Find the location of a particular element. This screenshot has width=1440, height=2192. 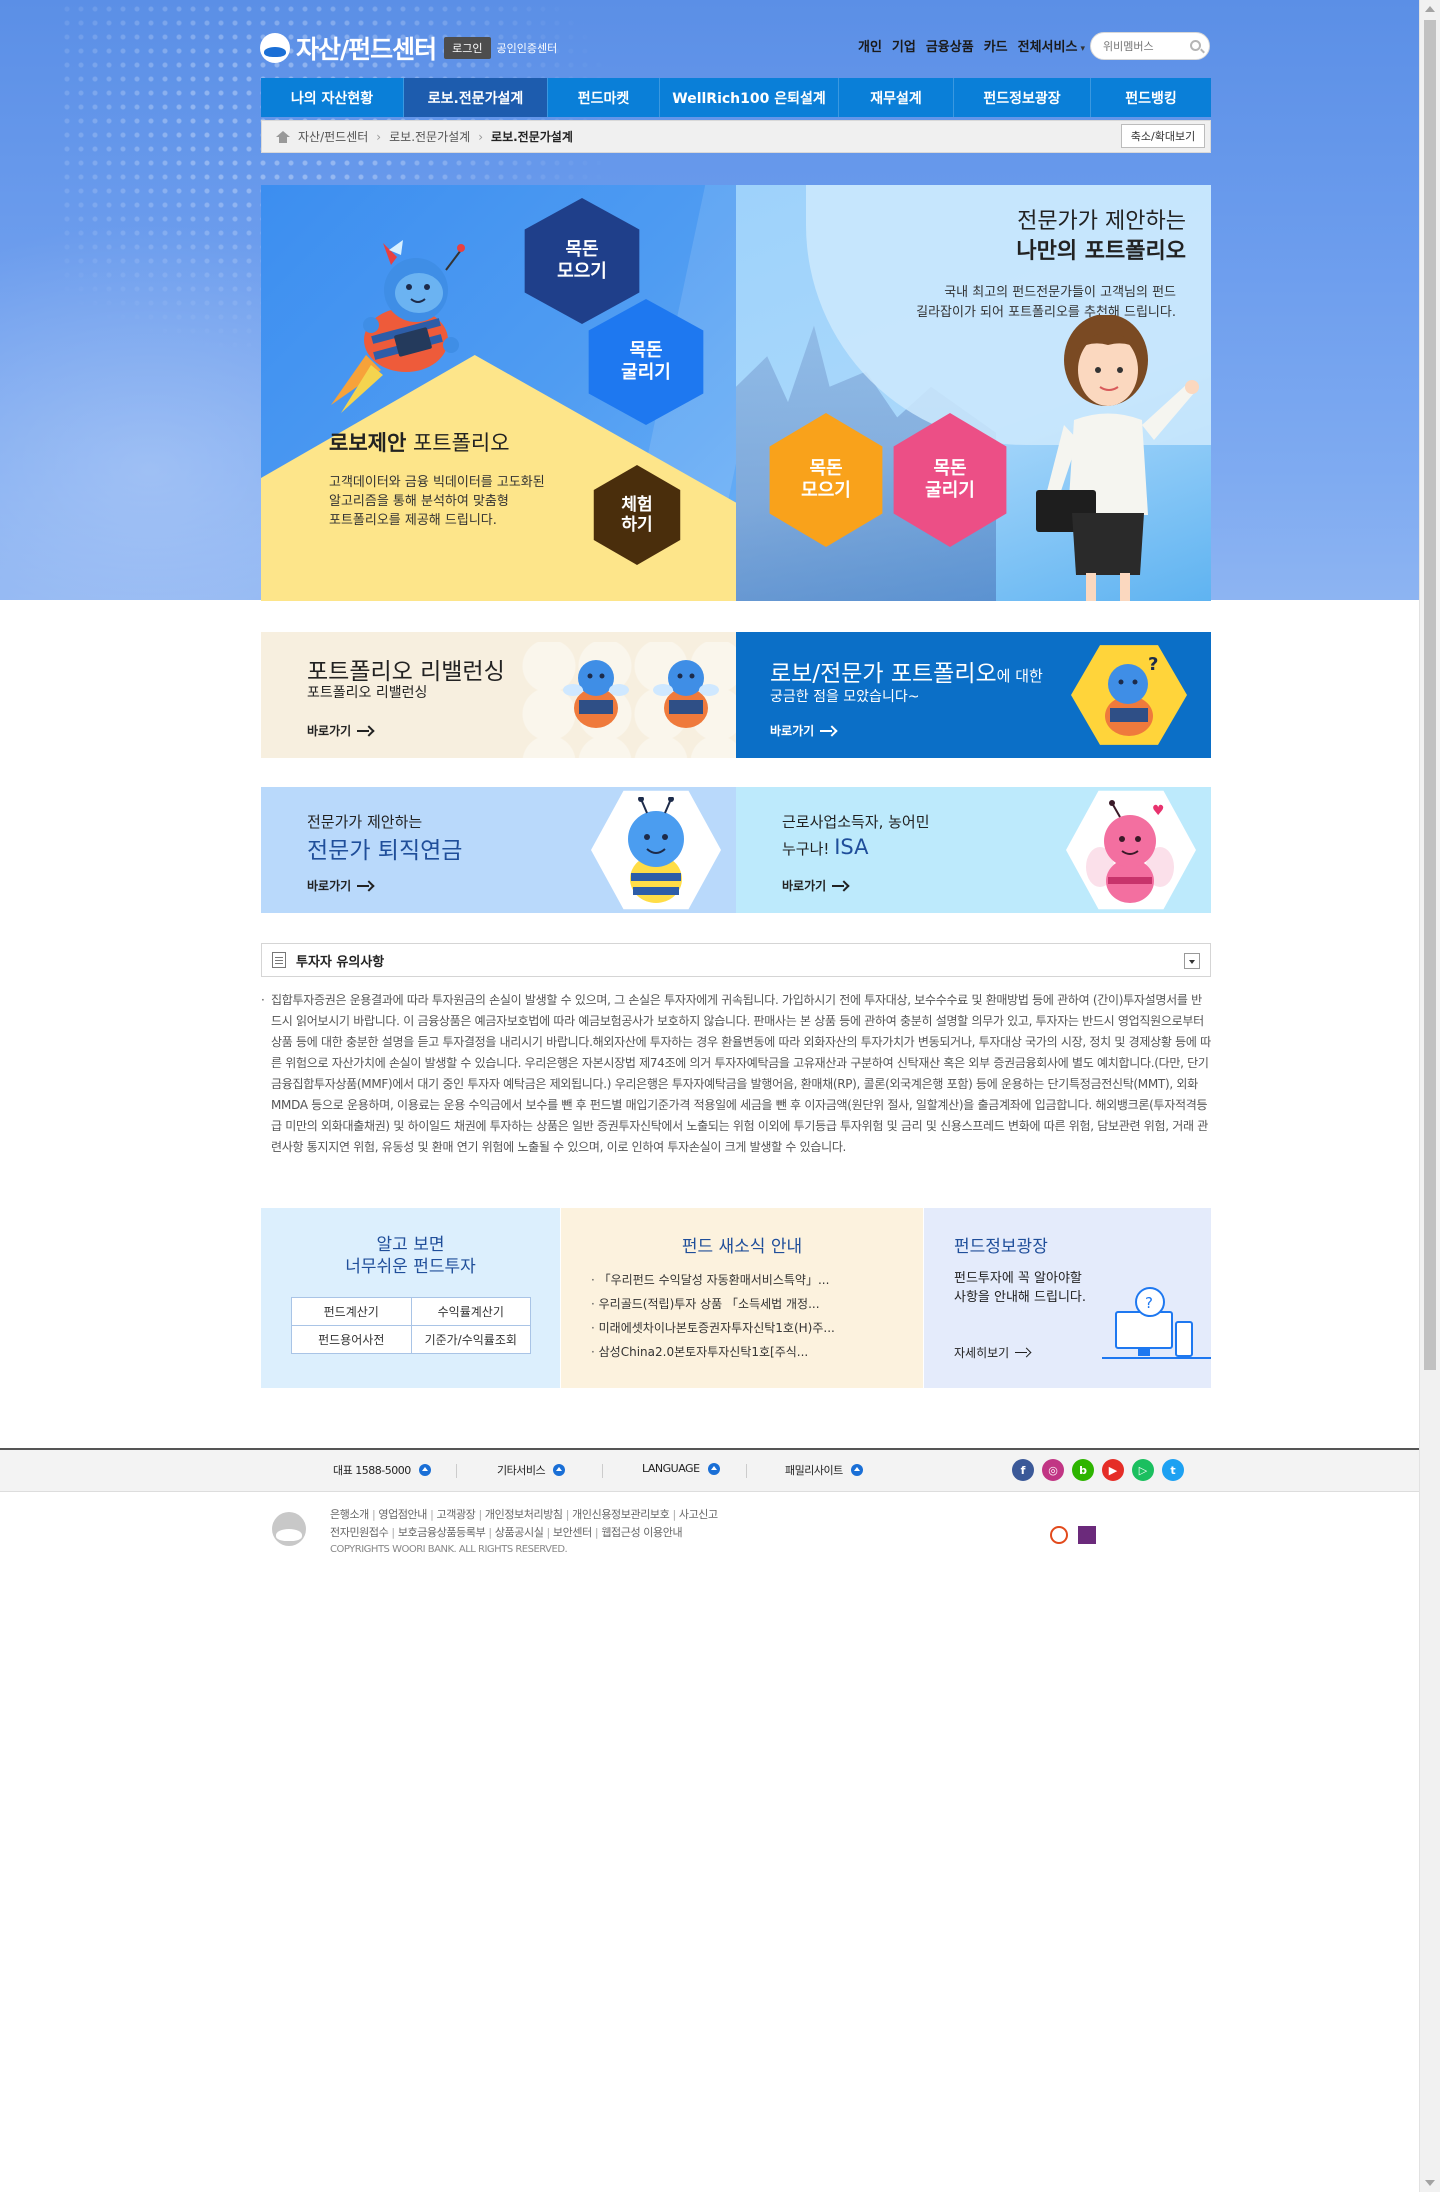

twitter-icon: t is located at coordinates (1173, 1470).